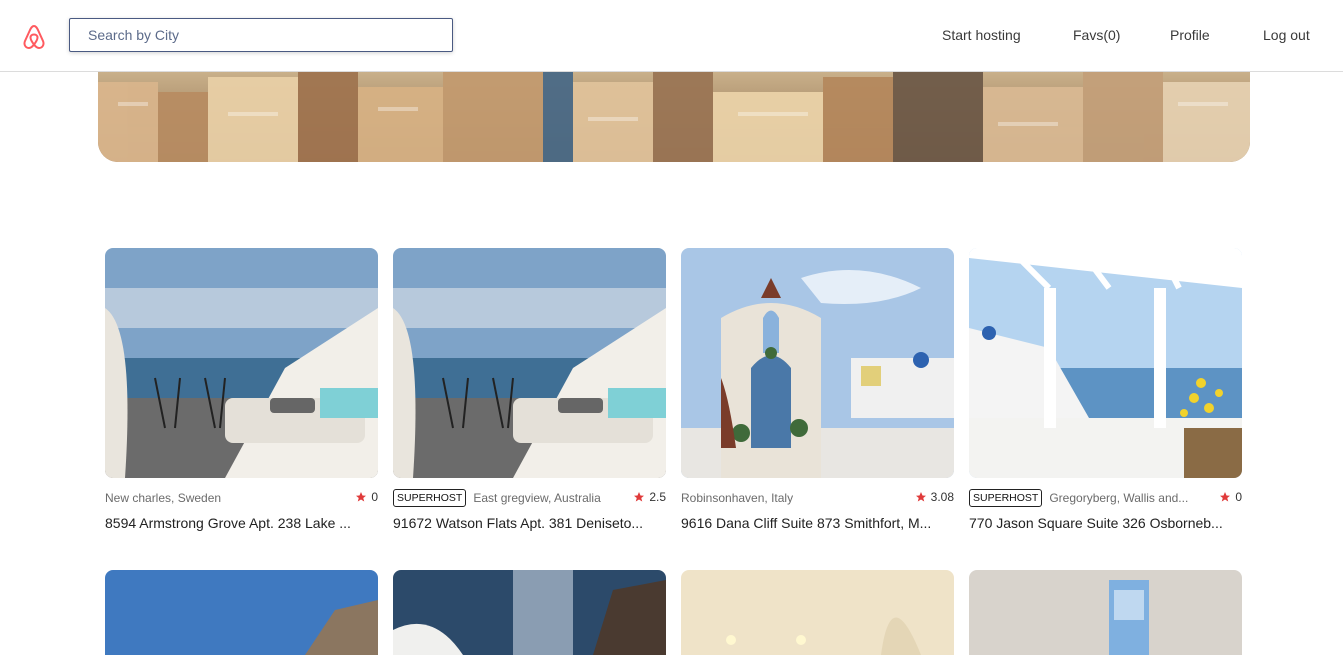  I want to click on hero-banner-image, so click(674, 117).